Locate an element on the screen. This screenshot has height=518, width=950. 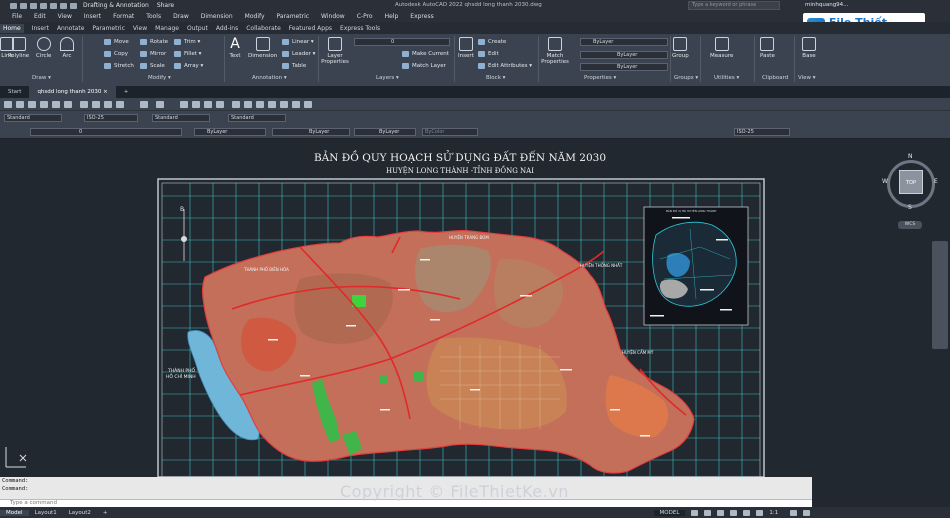
layer-properties-tool: Layer Properties is located at coordinates (335, 51).